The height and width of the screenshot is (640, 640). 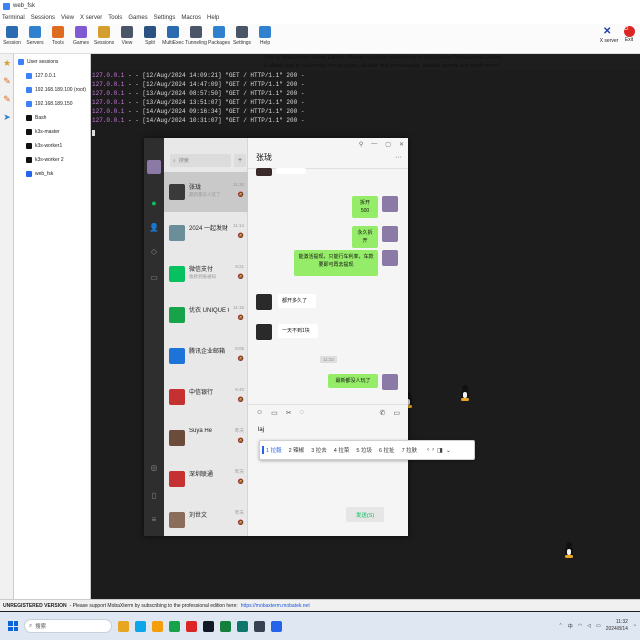 What do you see at coordinates (448, 450) in the screenshot?
I see `chevron-down-icon: ⌄` at bounding box center [448, 450].